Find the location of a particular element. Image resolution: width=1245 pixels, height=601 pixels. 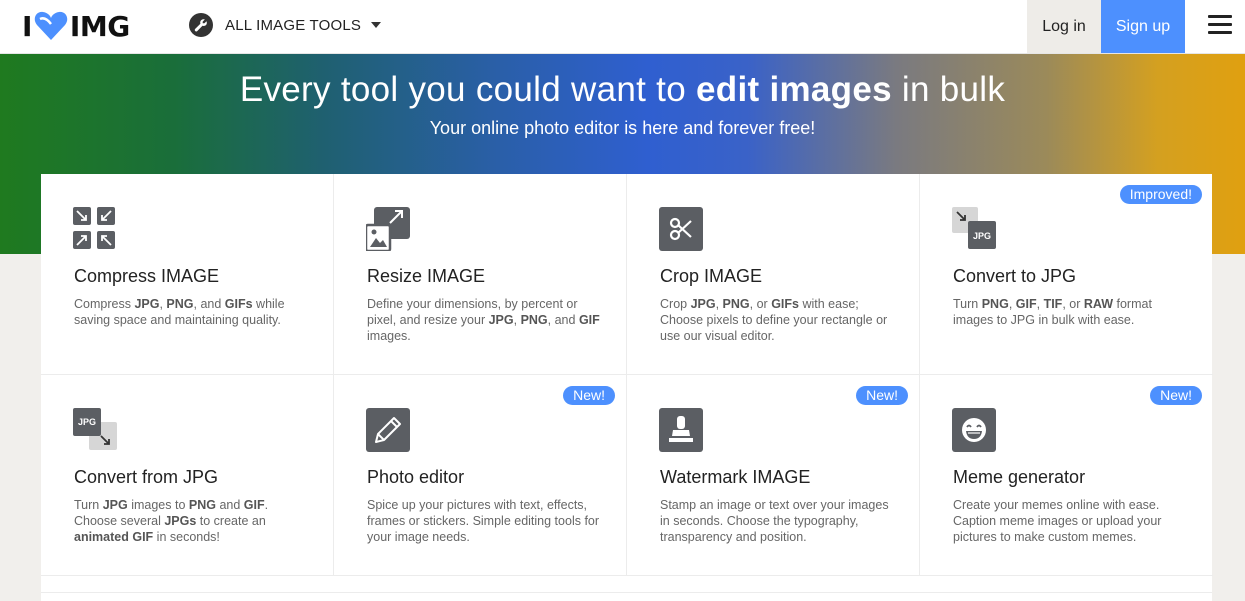

hero-title-post: in bulk is located at coordinates (948, 89).